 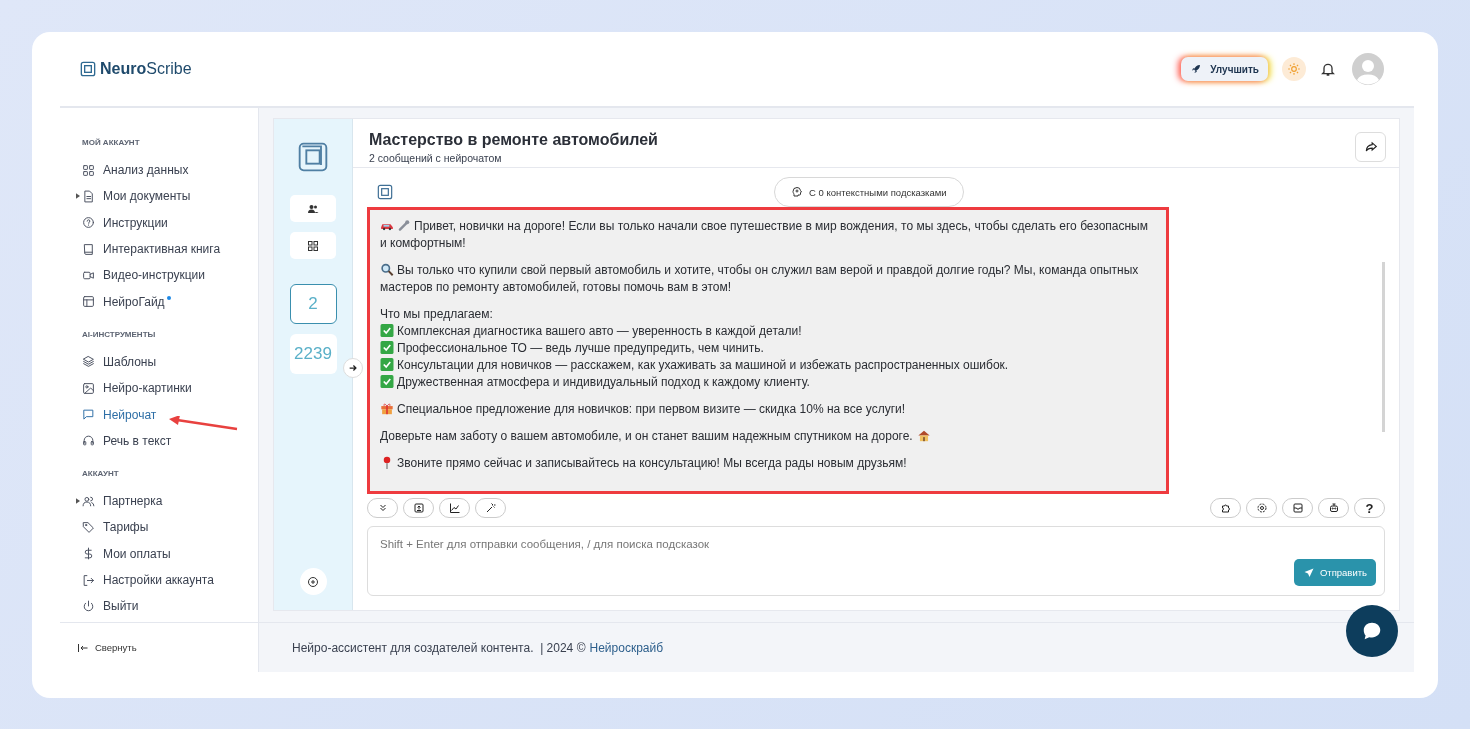 I want to click on sidebar-item: НейроГайд, so click(x=170, y=301).